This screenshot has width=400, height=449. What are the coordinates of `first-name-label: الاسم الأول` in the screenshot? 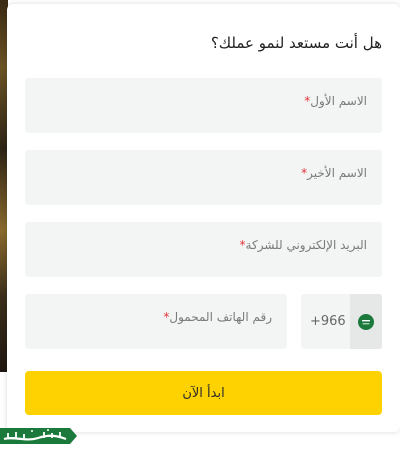 It's located at (338, 101).